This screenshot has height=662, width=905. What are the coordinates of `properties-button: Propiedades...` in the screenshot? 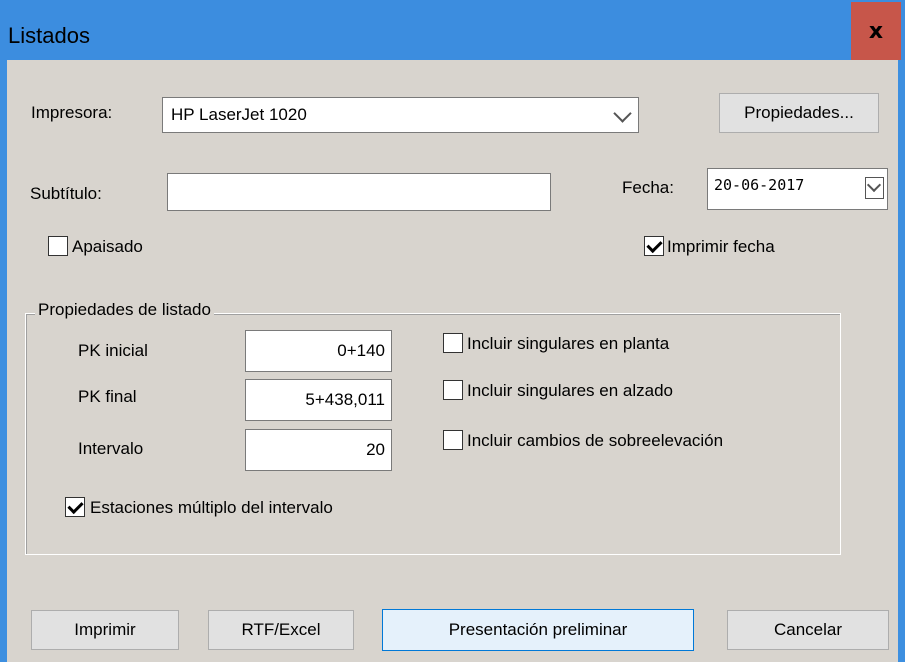 It's located at (799, 113).